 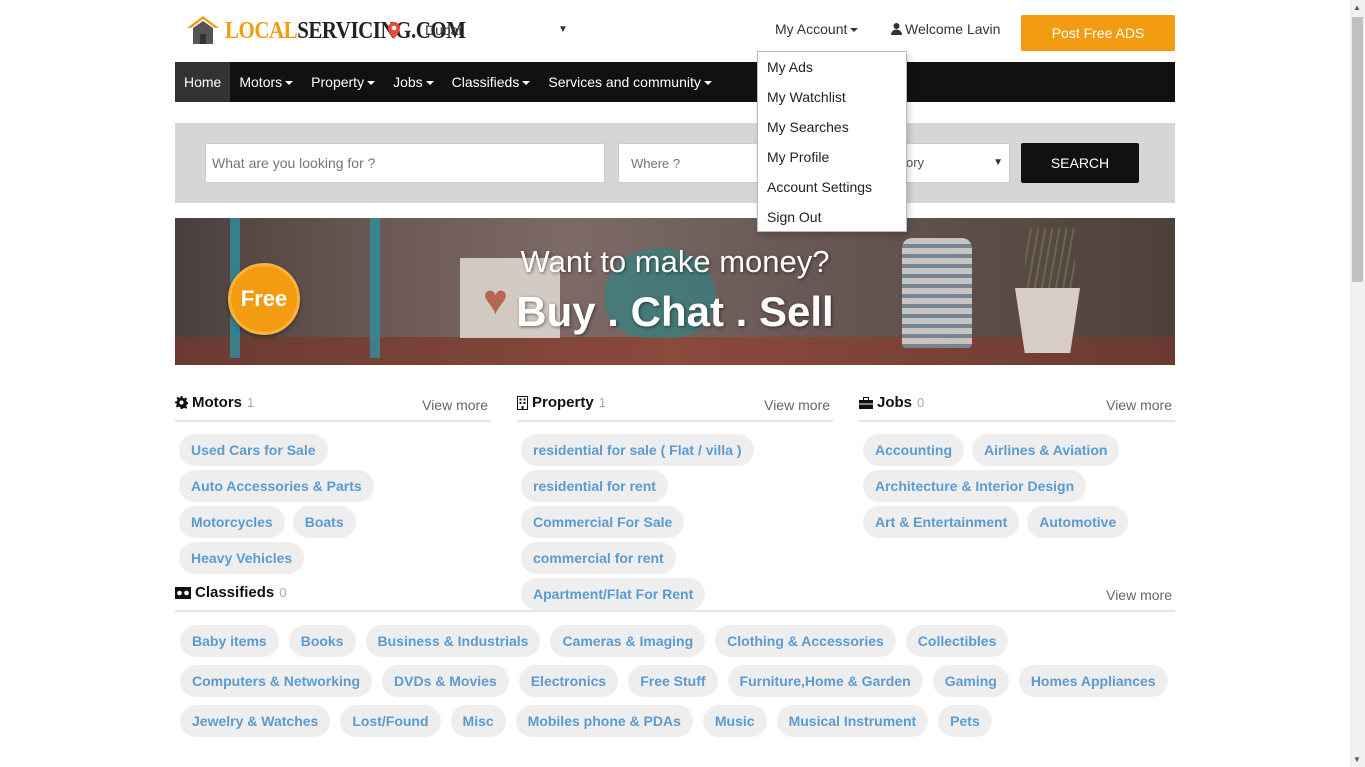 What do you see at coordinates (181, 402) in the screenshot?
I see `gear-icon` at bounding box center [181, 402].